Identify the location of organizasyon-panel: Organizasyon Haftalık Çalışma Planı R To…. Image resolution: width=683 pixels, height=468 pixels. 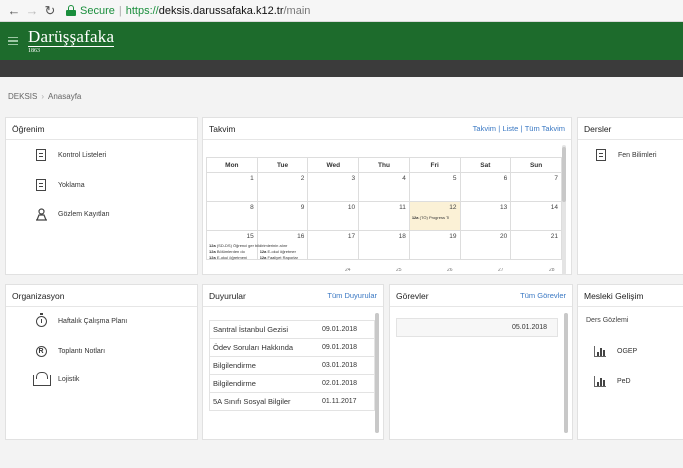
(101, 362).